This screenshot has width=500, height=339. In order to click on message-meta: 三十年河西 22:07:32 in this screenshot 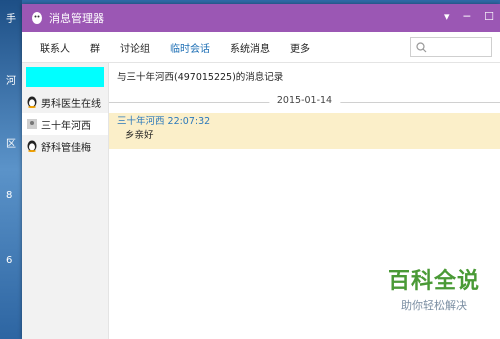, I will do `click(164, 121)`.